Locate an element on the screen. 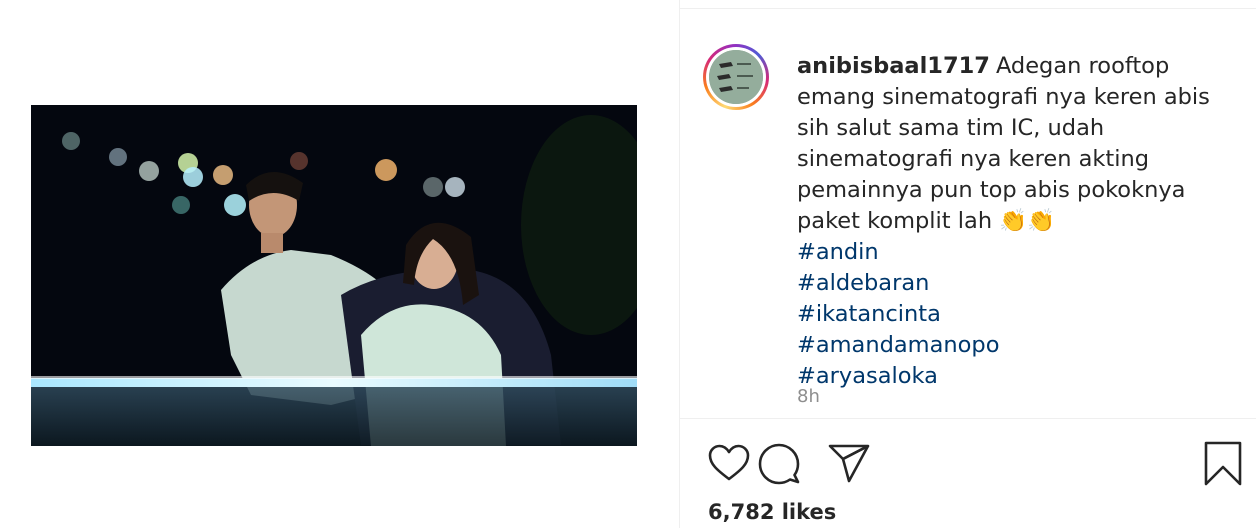  share-button is located at coordinates (849, 464).